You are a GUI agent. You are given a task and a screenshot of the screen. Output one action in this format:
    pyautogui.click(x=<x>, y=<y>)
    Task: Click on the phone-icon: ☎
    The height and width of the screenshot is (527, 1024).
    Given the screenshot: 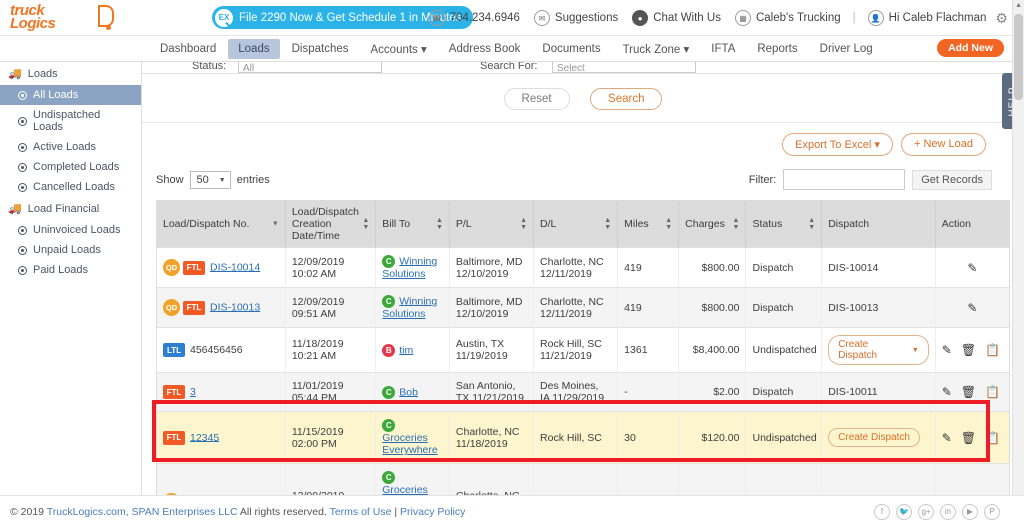 What is the action you would take?
    pyautogui.click(x=436, y=18)
    